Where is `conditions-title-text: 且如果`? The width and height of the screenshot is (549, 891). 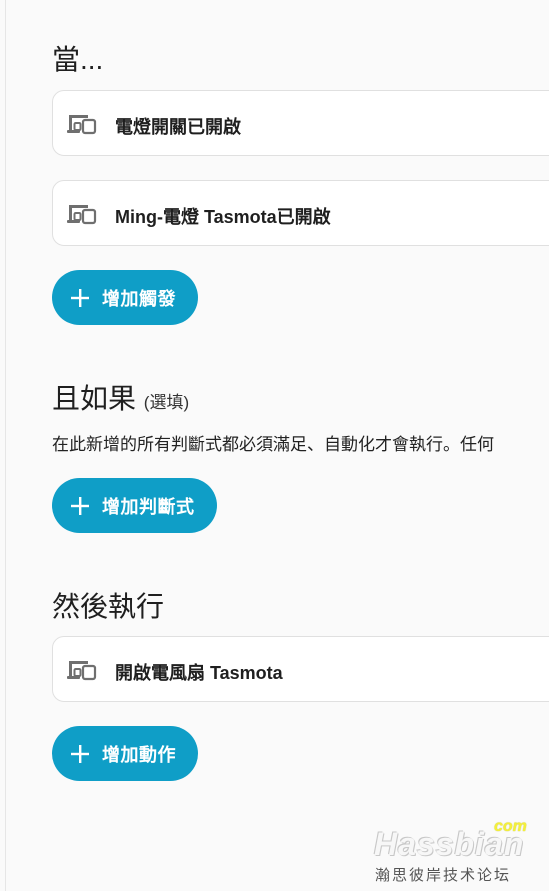 conditions-title-text: 且如果 is located at coordinates (94, 398).